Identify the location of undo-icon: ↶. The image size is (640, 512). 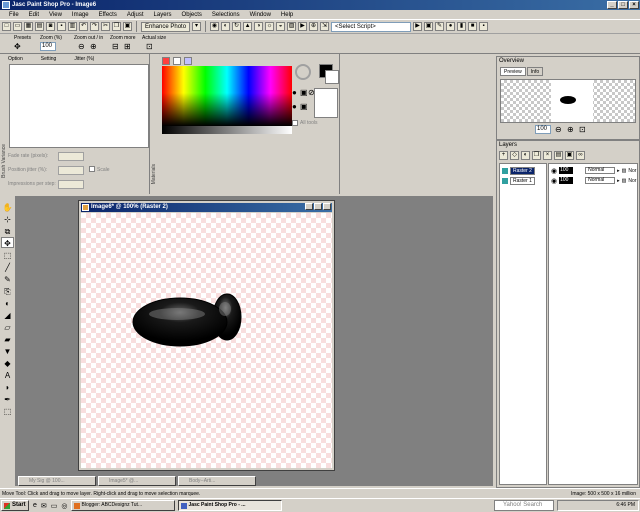
(83, 26).